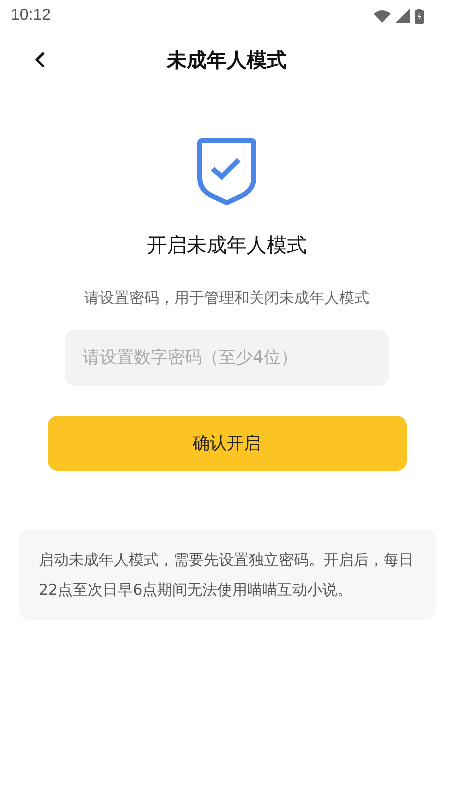 Image resolution: width=454 pixels, height=807 pixels. Describe the element at coordinates (227, 245) in the screenshot. I see `heading: 开启未成年人模式` at that location.